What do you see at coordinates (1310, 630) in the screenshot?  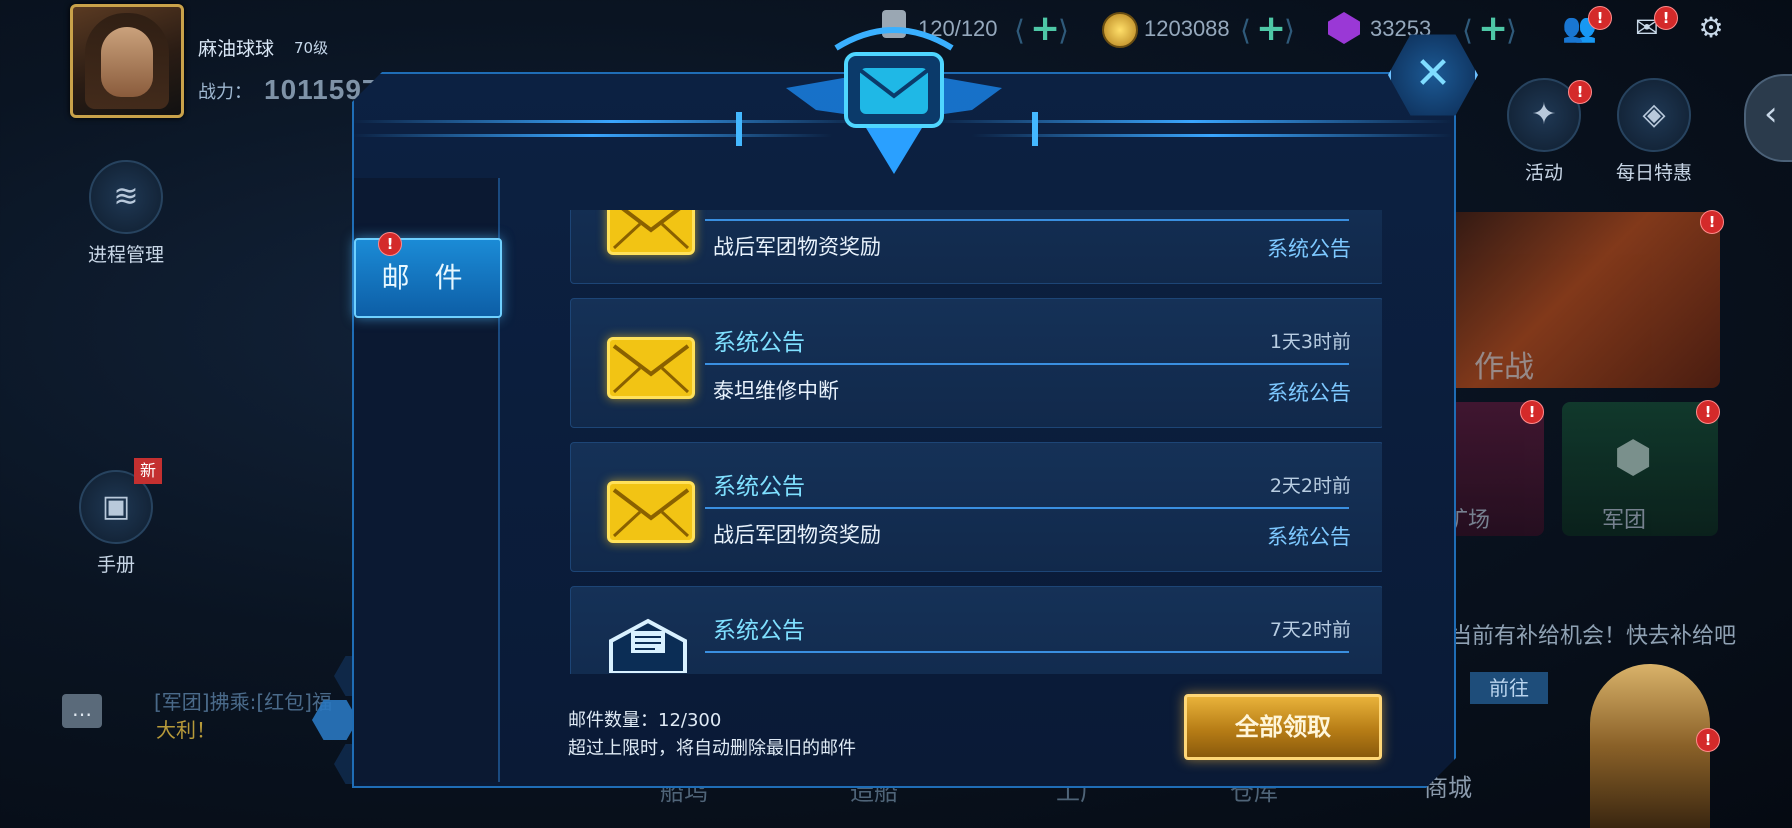 I see `mail-time: 7天2时前` at bounding box center [1310, 630].